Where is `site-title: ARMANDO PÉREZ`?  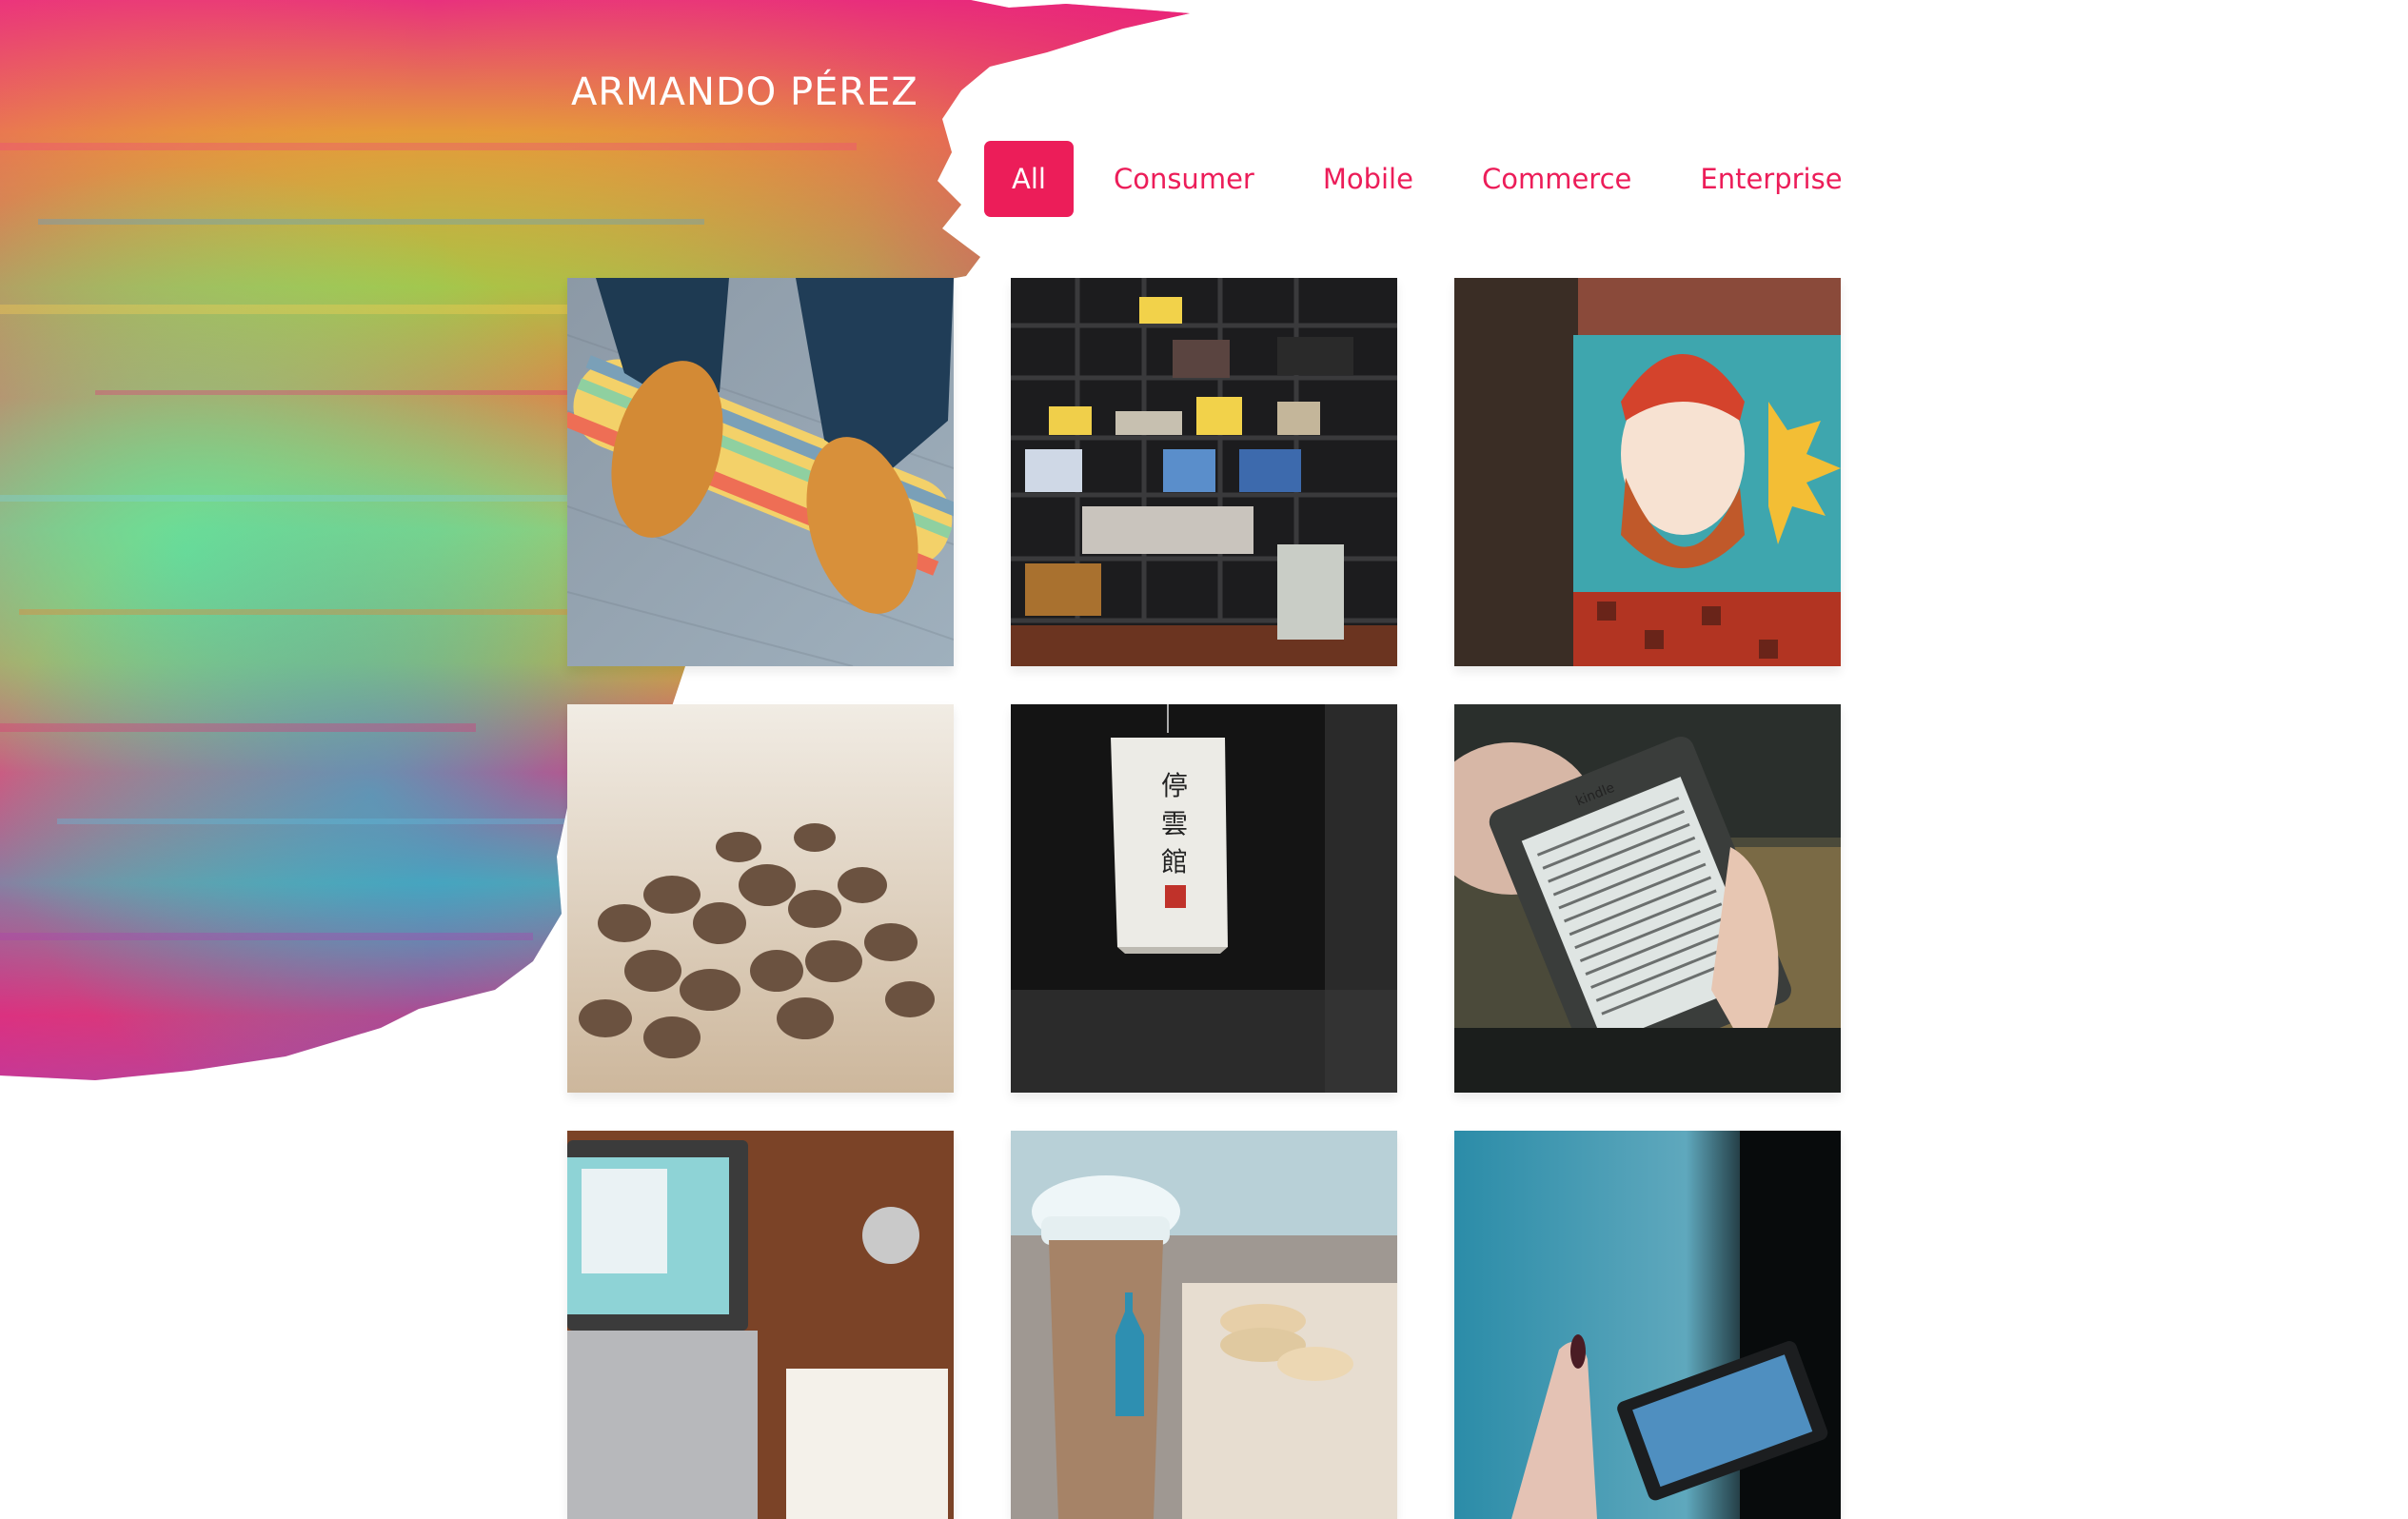
site-title: ARMANDO PÉREZ is located at coordinates (744, 92).